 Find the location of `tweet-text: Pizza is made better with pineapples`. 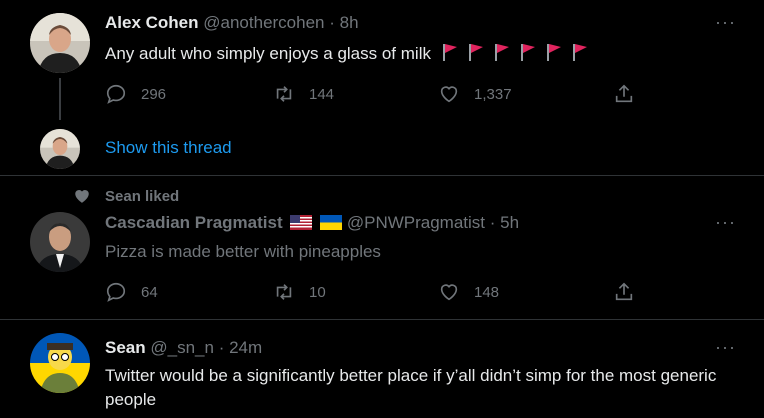

tweet-text: Pizza is made better with pineapples is located at coordinates (243, 251).